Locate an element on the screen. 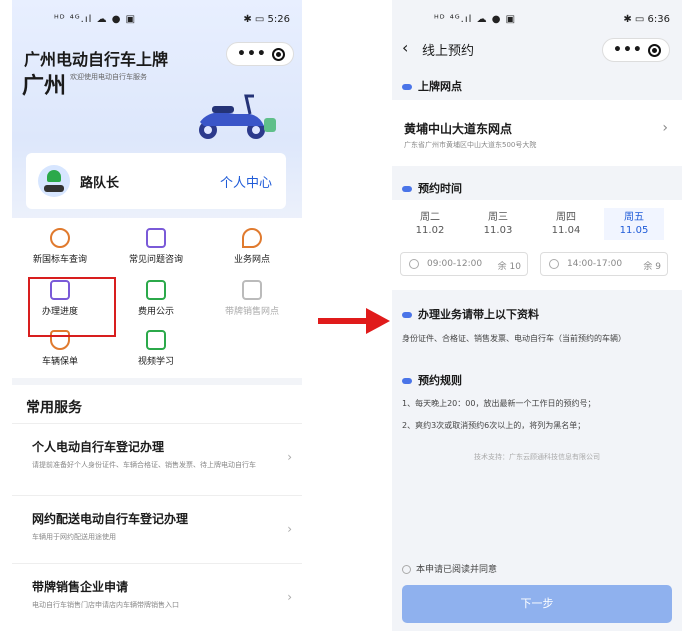 The width and height of the screenshot is (685, 631). card-icon is located at coordinates (252, 290).